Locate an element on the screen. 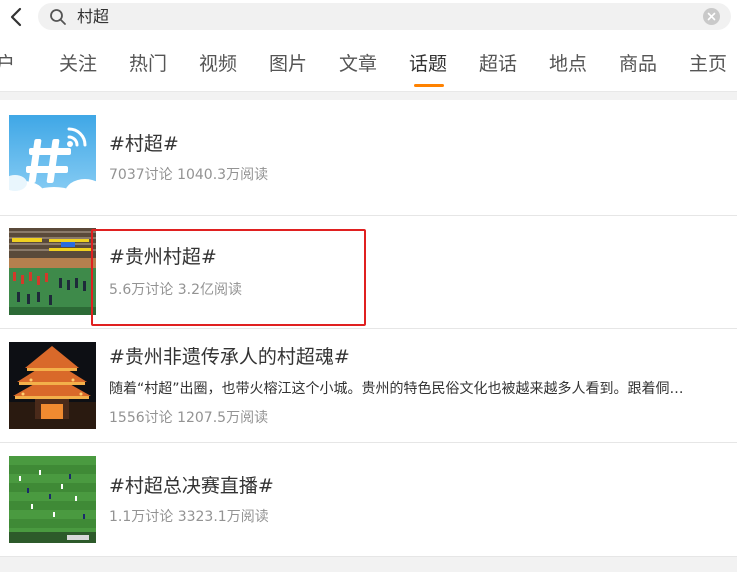 This screenshot has width=737, height=572. topic-stats: 7037讨论 1040.3万阅读 is located at coordinates (189, 175).